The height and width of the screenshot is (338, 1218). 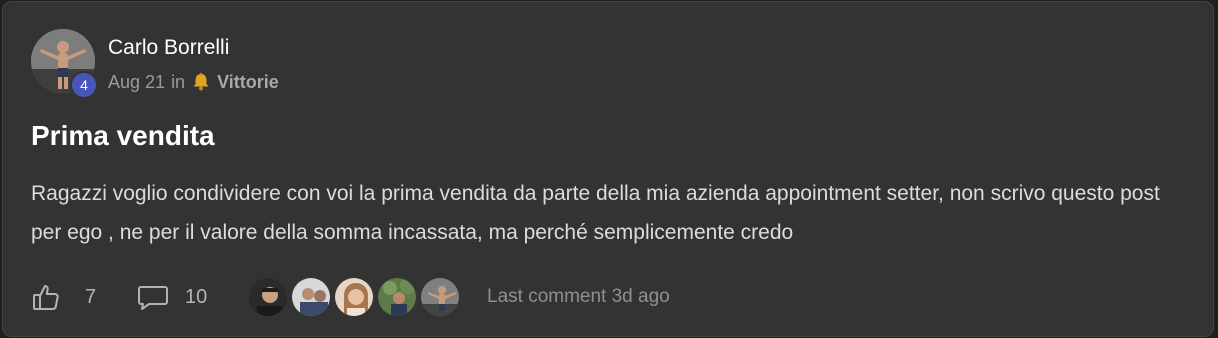 I want to click on post-date: Aug 21, so click(x=136, y=82).